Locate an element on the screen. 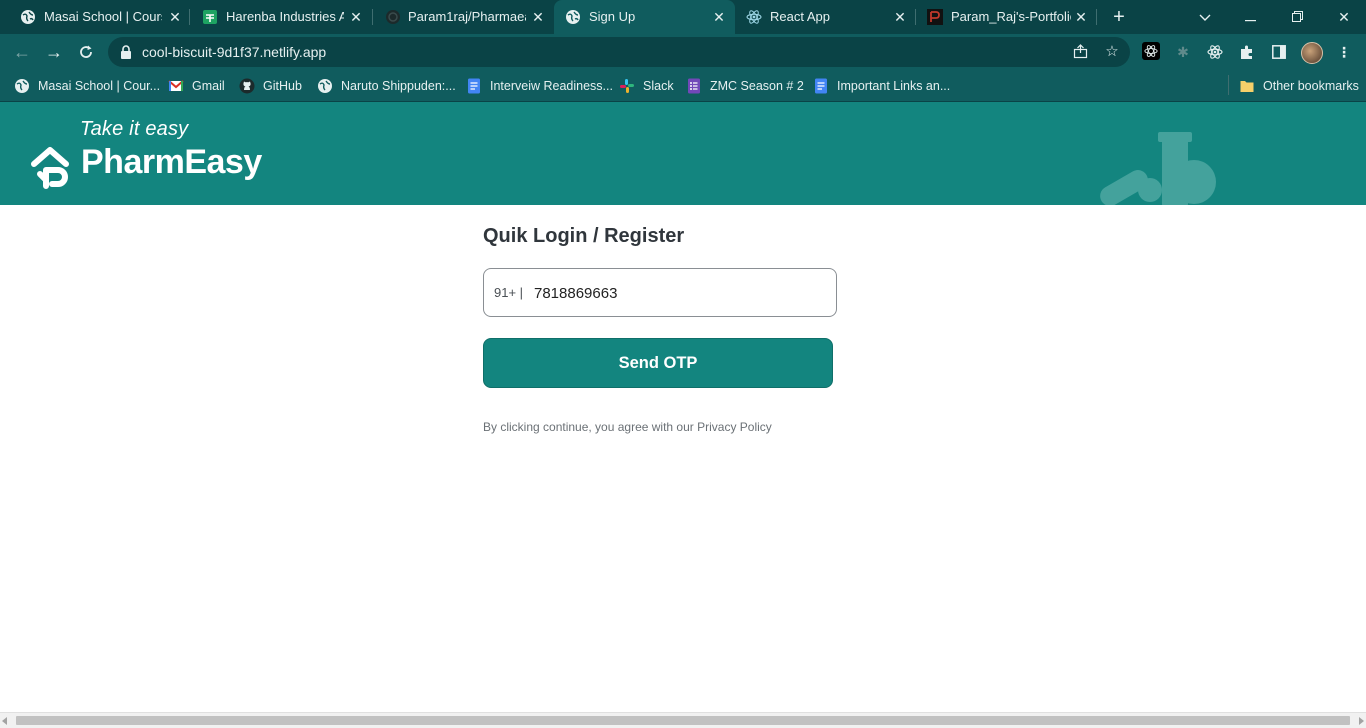 The image size is (1366, 728). browser-tab-3: Param1raj/Pharmaeas ✕ is located at coordinates (463, 17).